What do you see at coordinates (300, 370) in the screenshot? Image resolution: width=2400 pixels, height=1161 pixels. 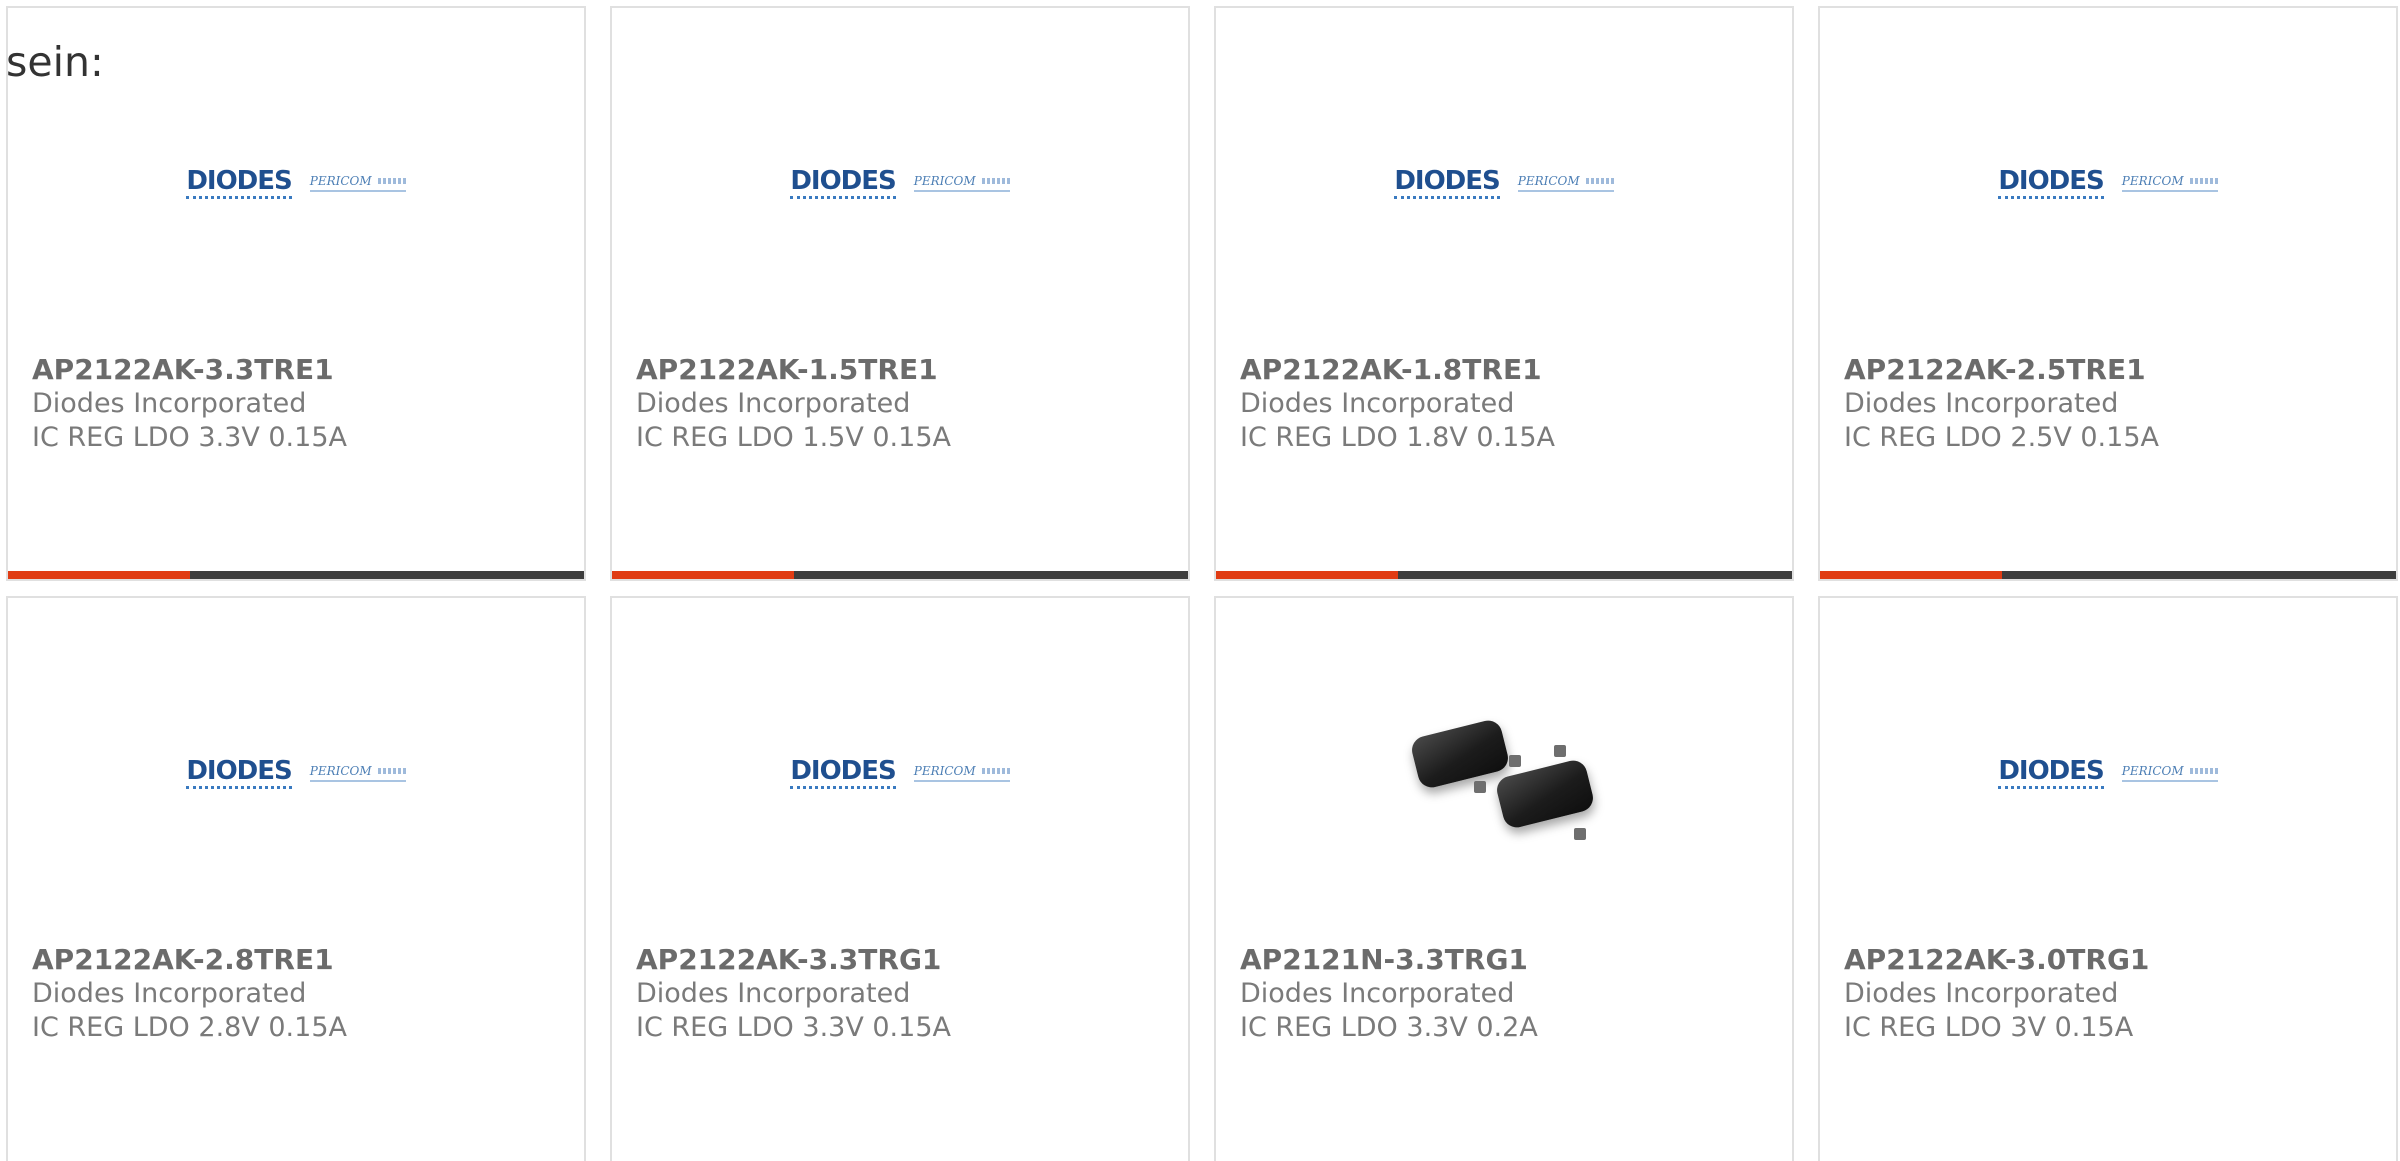 I see `part-number-link: AP2122AK-3.3TRE1` at bounding box center [300, 370].